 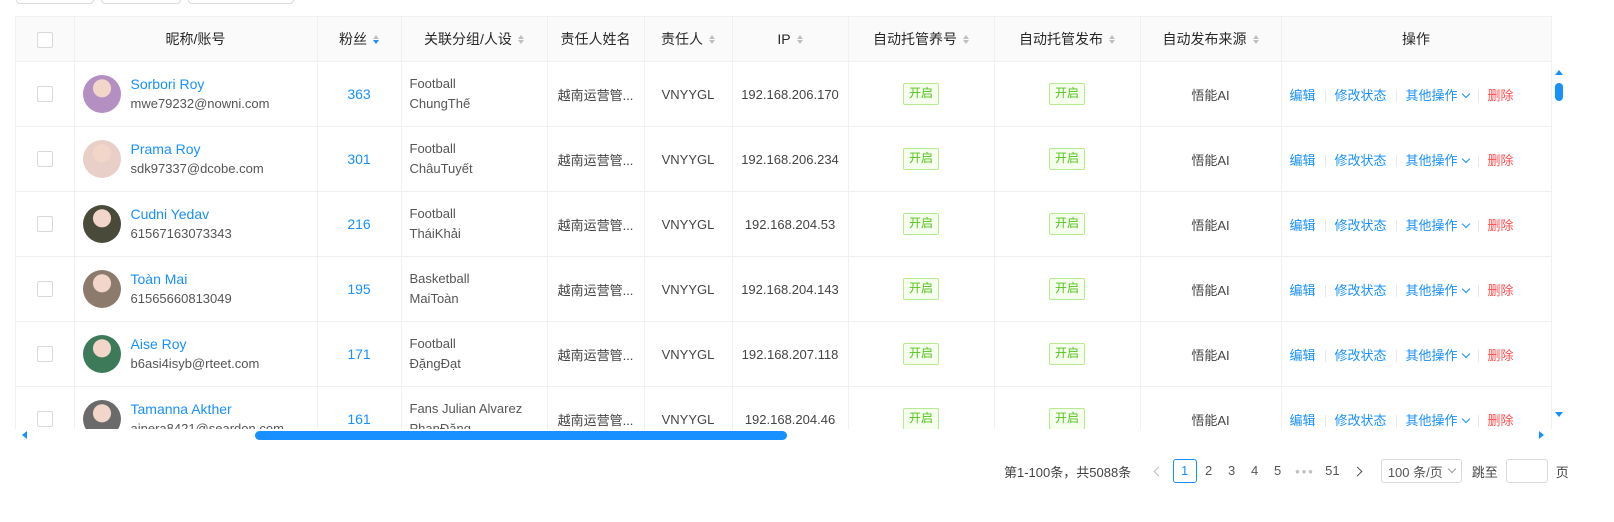 I want to click on prev-page-icon, so click(x=1158, y=471).